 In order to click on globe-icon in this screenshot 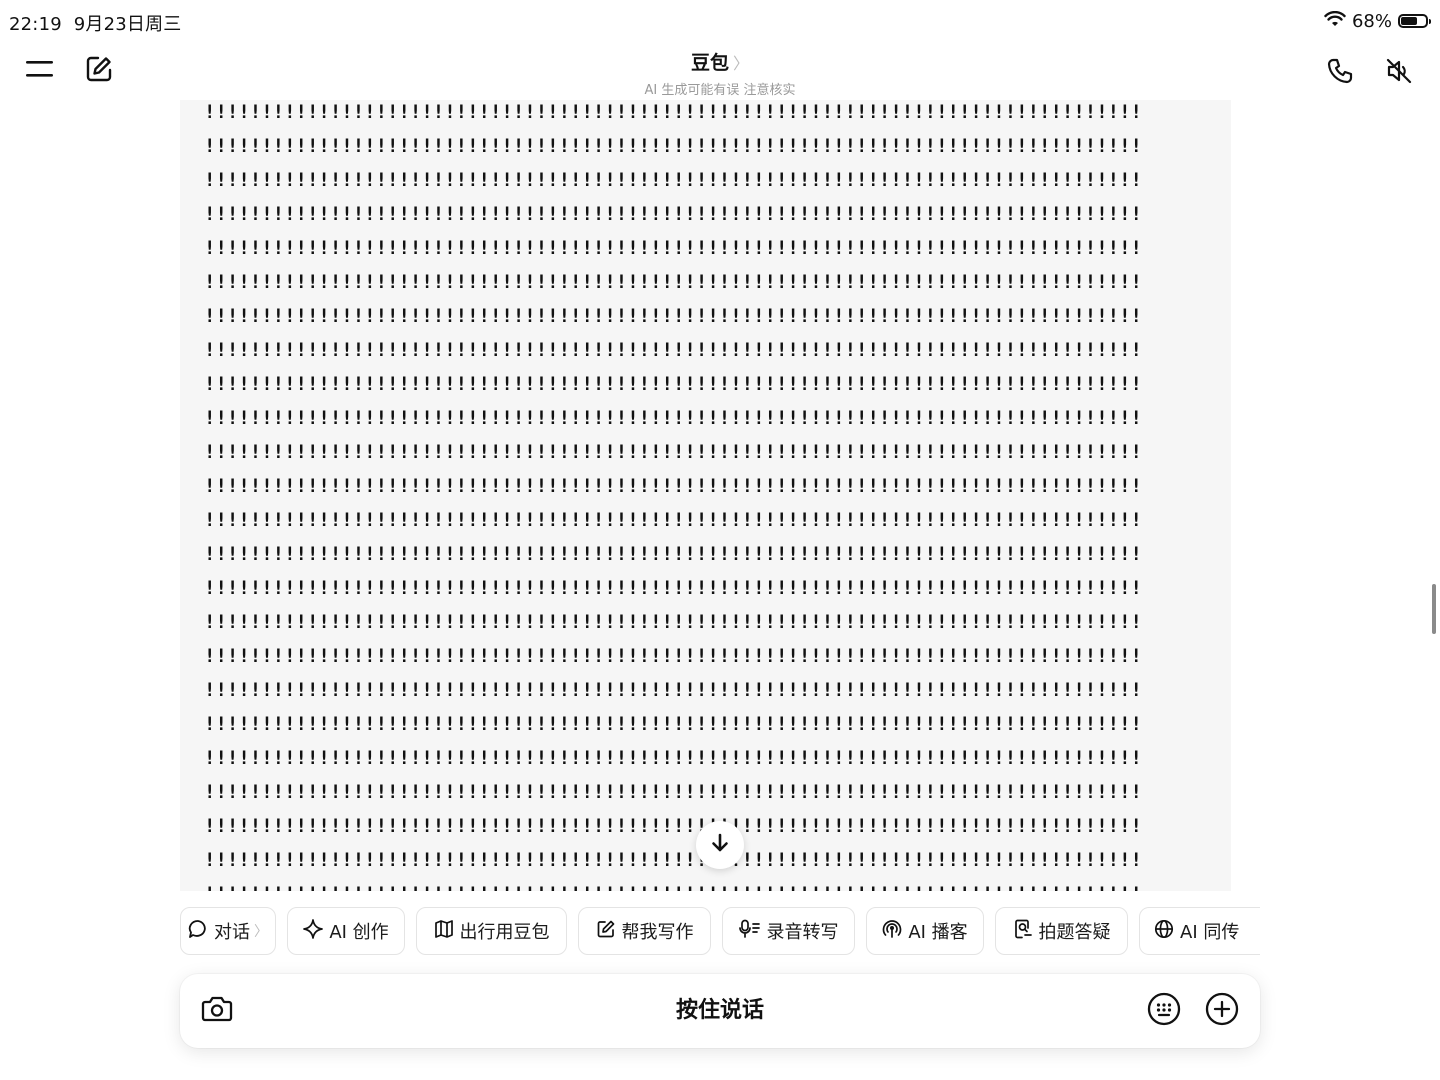, I will do `click(1164, 931)`.